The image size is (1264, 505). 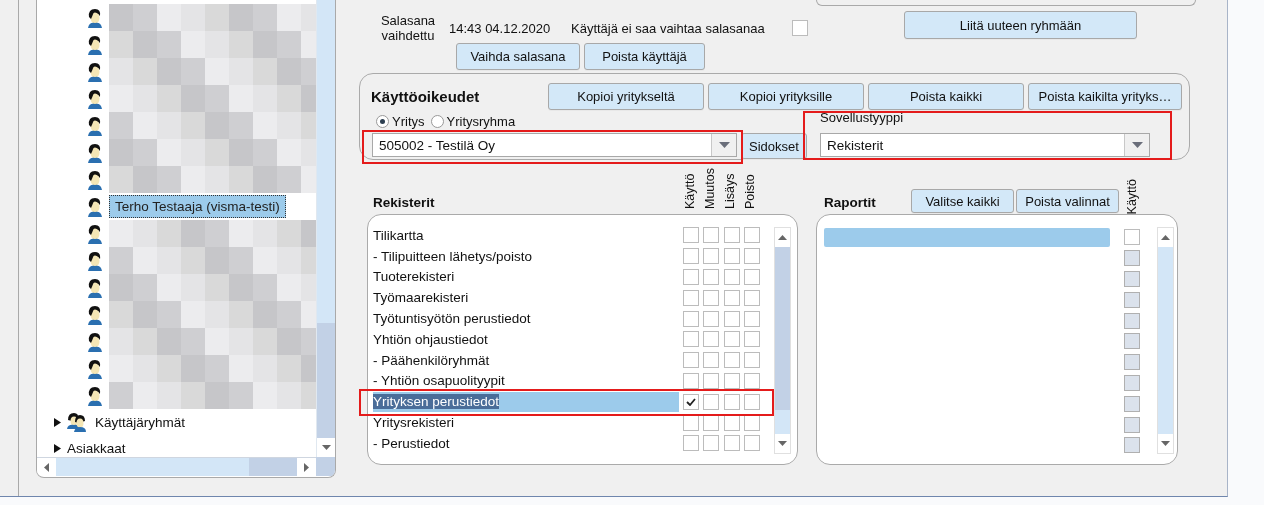 What do you see at coordinates (1020, 25) in the screenshot?
I see `add-to-group-button: Liitä uuteen ryhmään` at bounding box center [1020, 25].